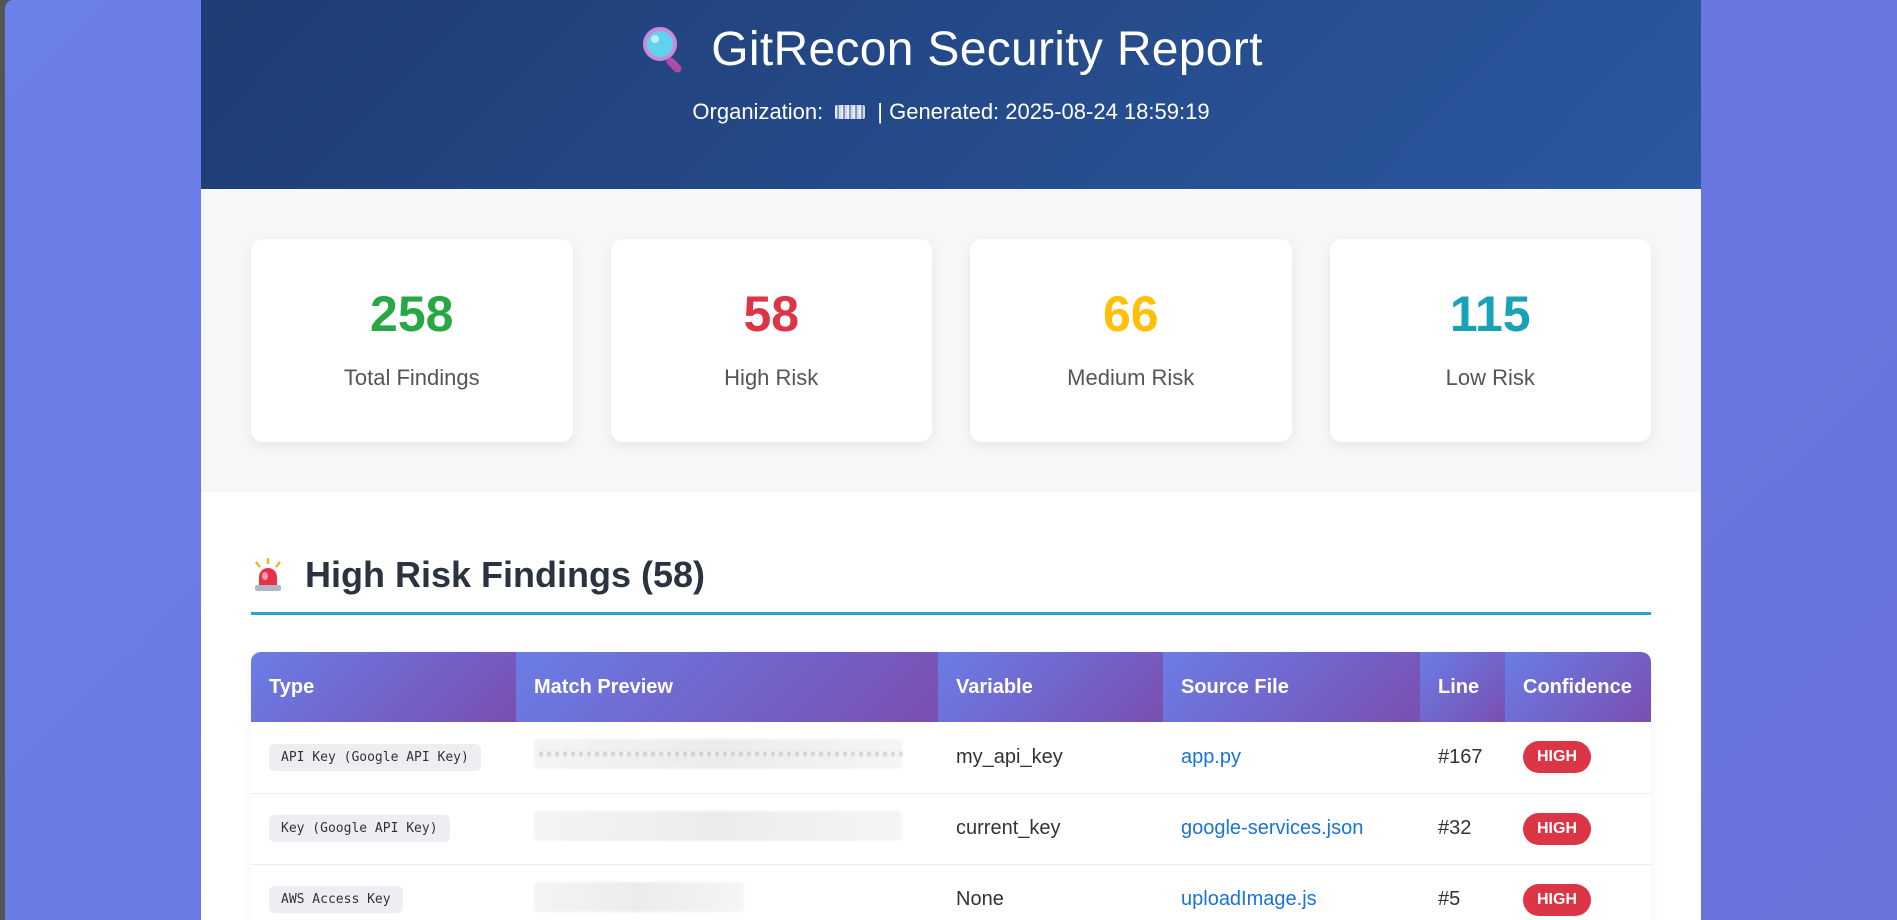  What do you see at coordinates (411, 377) in the screenshot?
I see `stat-label: Total Findings` at bounding box center [411, 377].